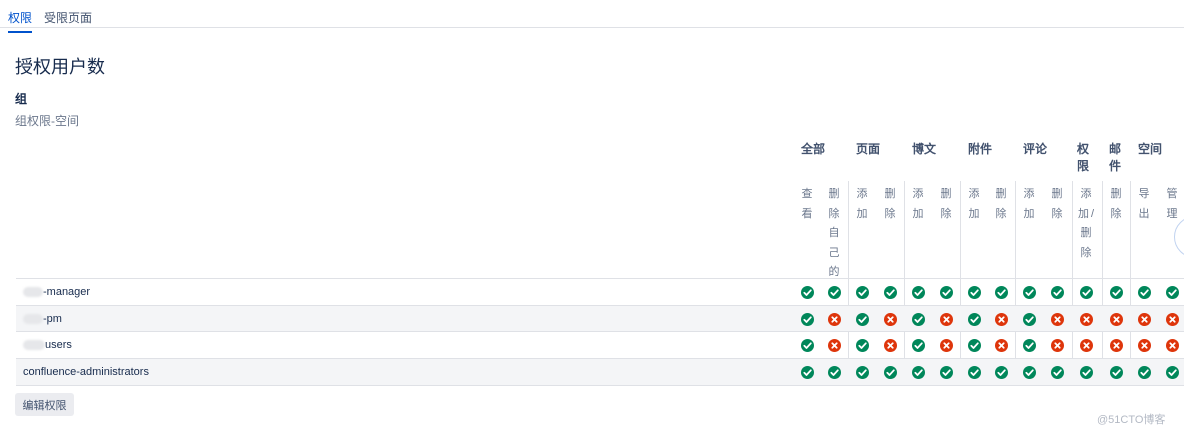 Image resolution: width=1184 pixels, height=430 pixels. I want to click on section-title: 组, so click(21, 99).